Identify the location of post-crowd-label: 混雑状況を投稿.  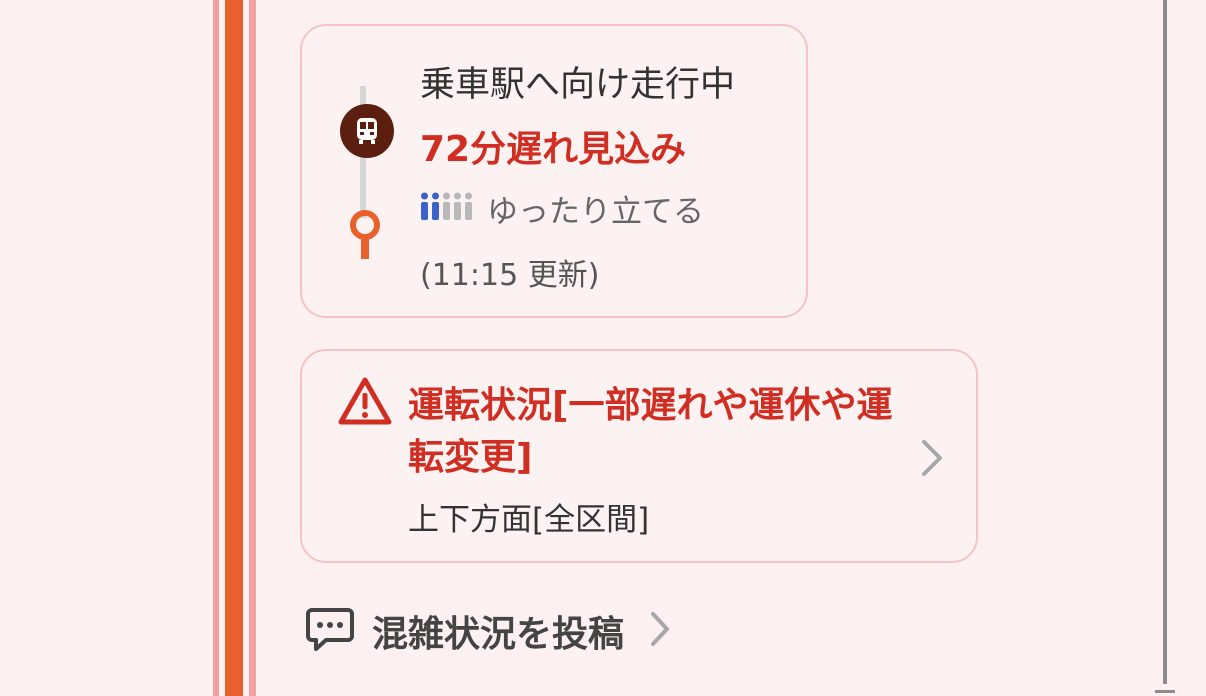
(498, 634).